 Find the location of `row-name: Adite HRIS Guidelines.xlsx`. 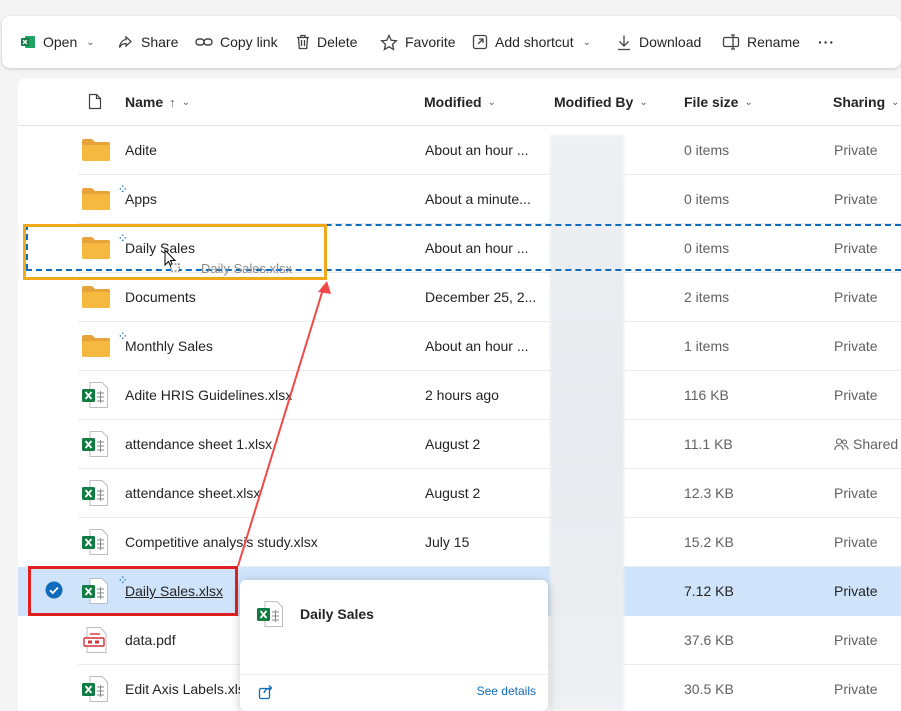

row-name: Adite HRIS Guidelines.xlsx is located at coordinates (208, 395).